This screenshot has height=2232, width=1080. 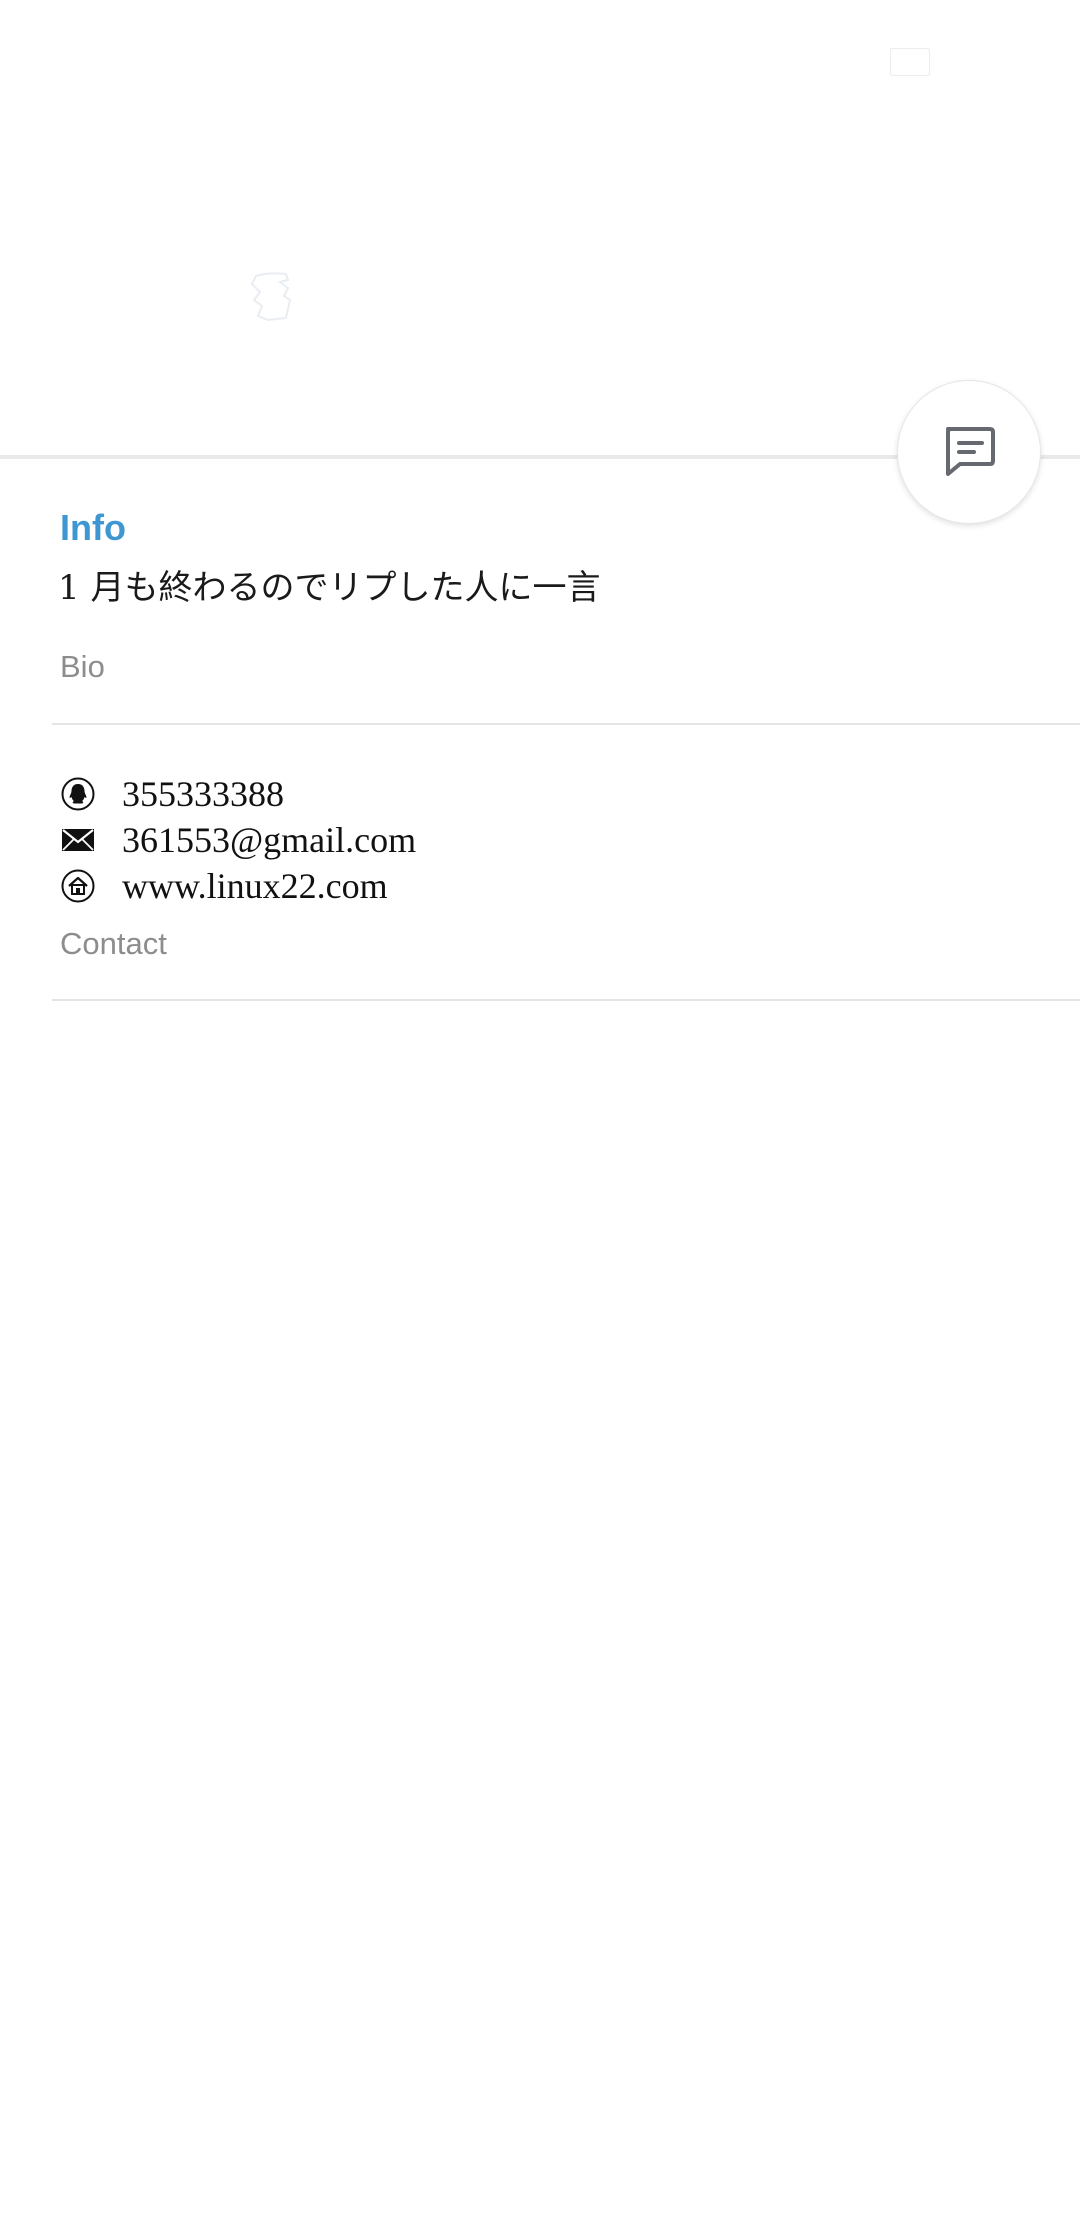 What do you see at coordinates (566, 724) in the screenshot?
I see `bio-divider` at bounding box center [566, 724].